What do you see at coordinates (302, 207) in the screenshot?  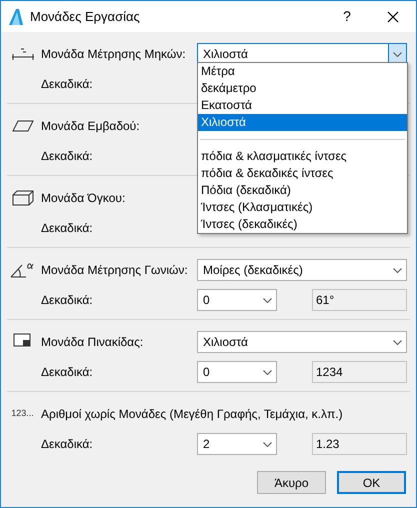 I see `dropdown-option: Ίντσες (Κλασματικές)` at bounding box center [302, 207].